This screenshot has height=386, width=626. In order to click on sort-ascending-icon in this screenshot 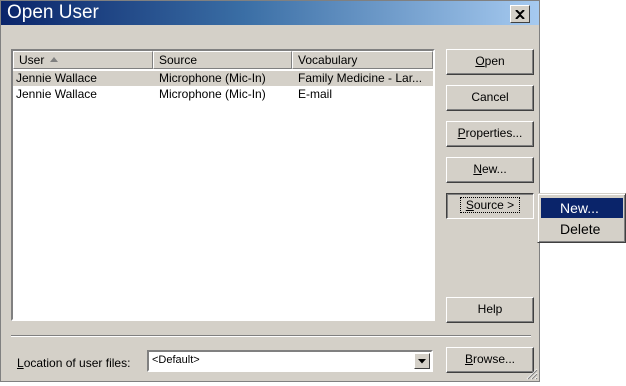, I will do `click(54, 60)`.